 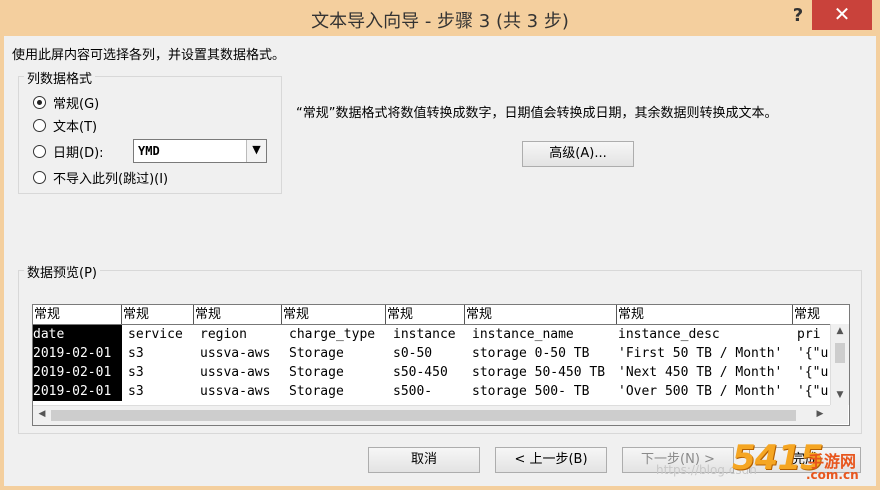 What do you see at coordinates (42, 414) in the screenshot?
I see `scroll-left-icon: ◀` at bounding box center [42, 414].